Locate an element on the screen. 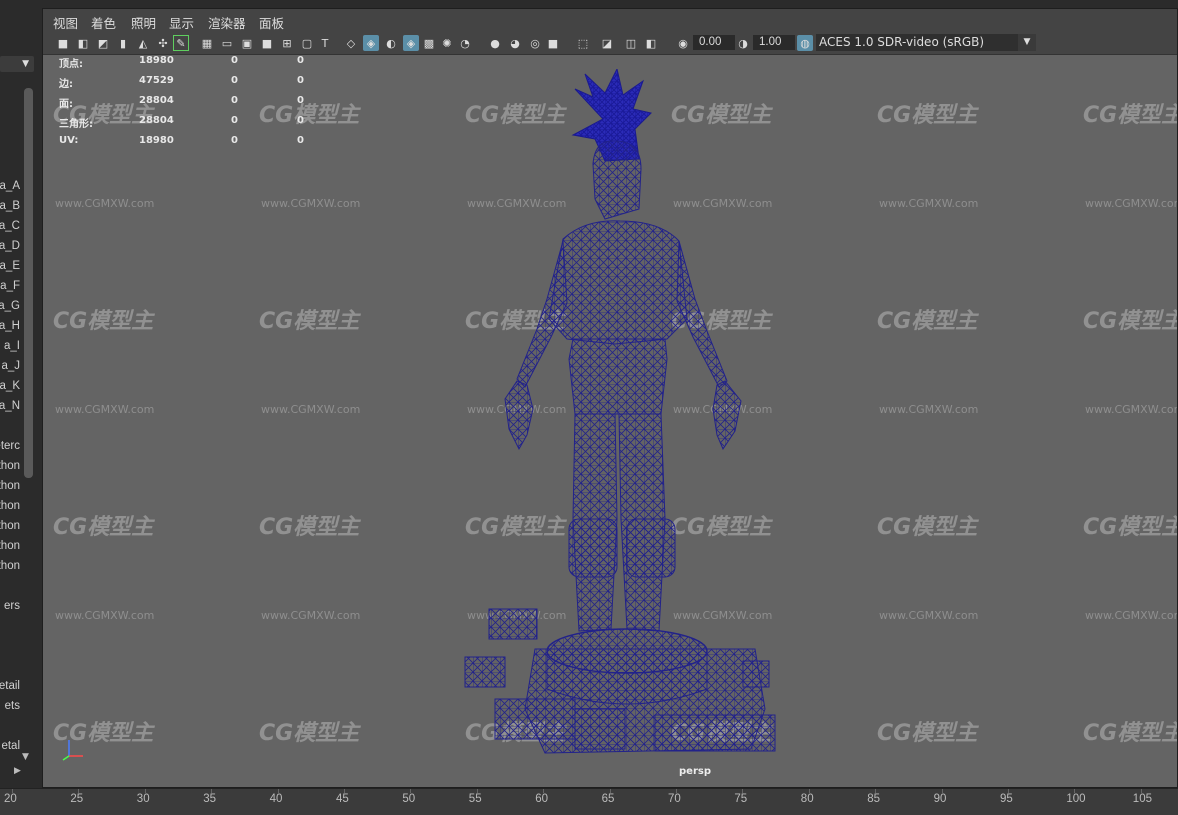  scroll-right-icon: ▶ is located at coordinates (17, 771).